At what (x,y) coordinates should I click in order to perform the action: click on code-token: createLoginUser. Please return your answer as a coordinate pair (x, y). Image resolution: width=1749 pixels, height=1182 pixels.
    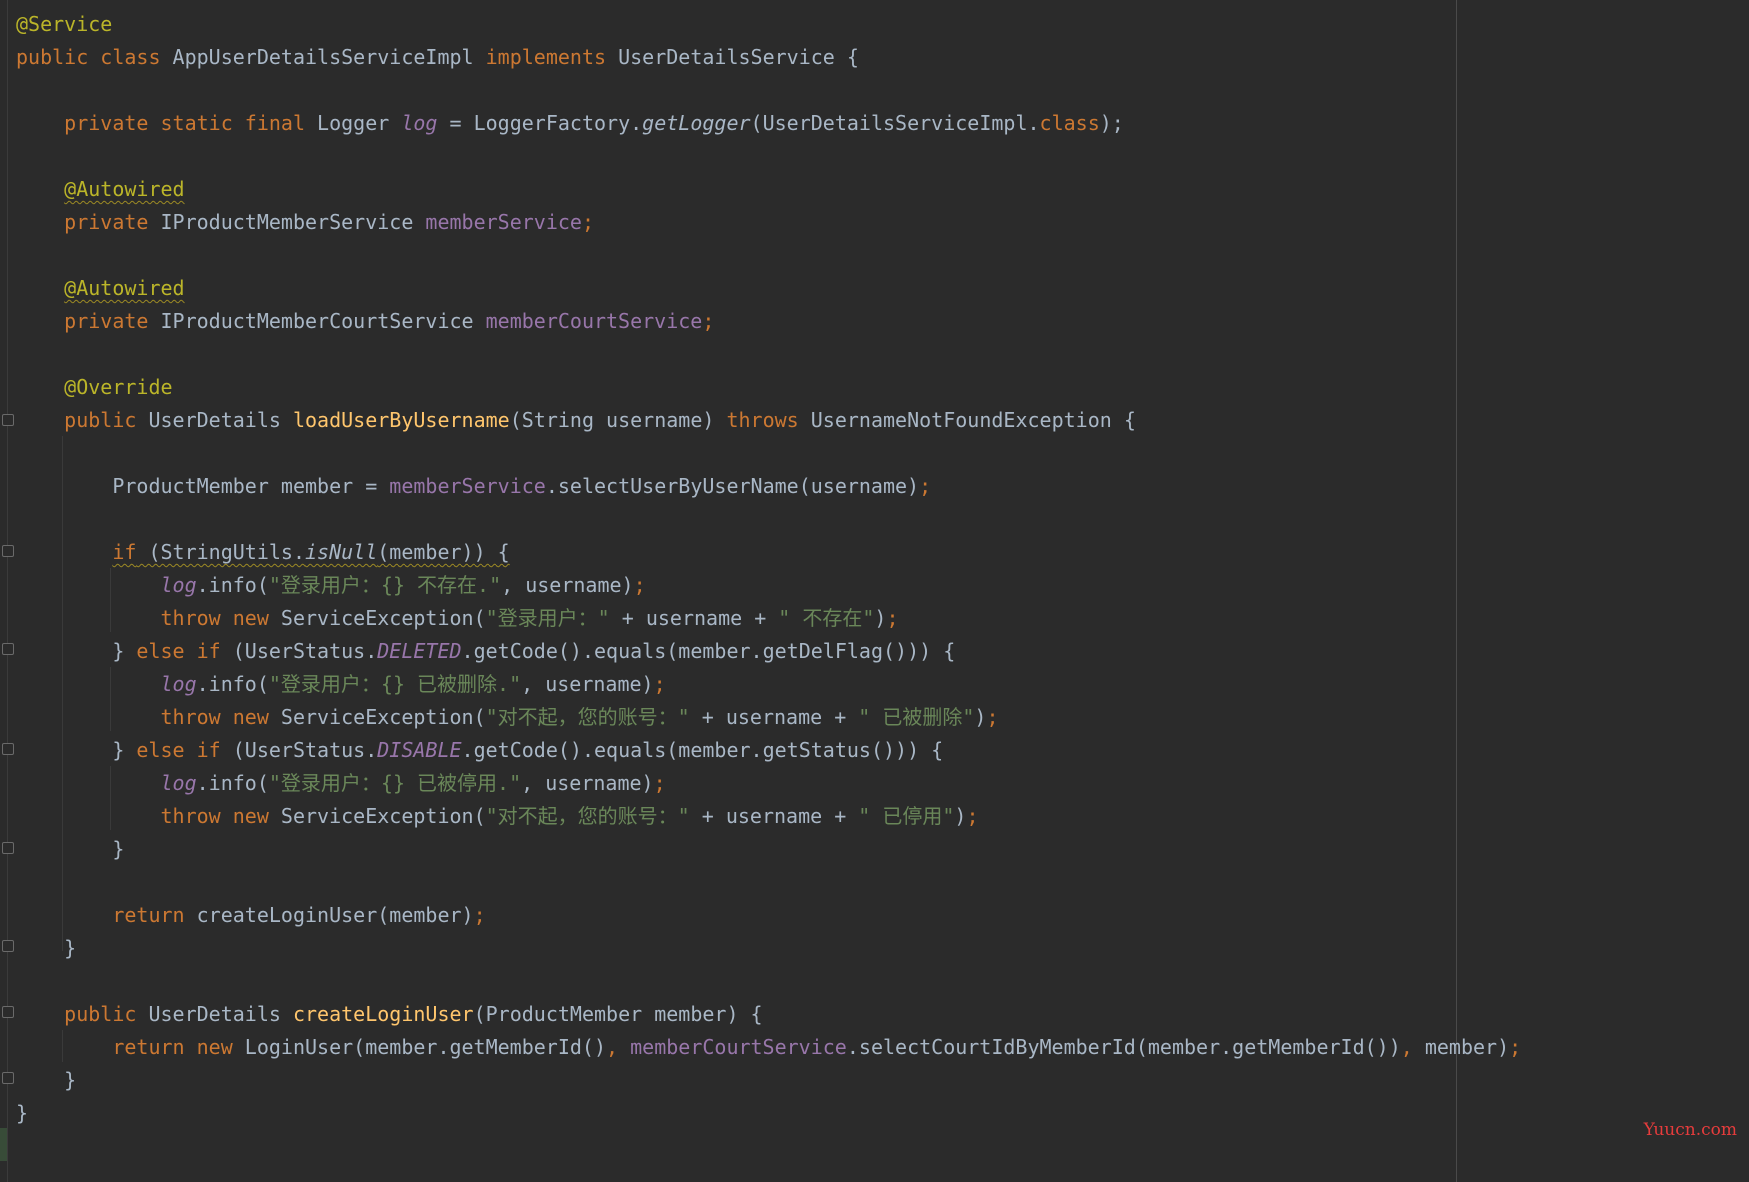
    Looking at the image, I should click on (383, 1014).